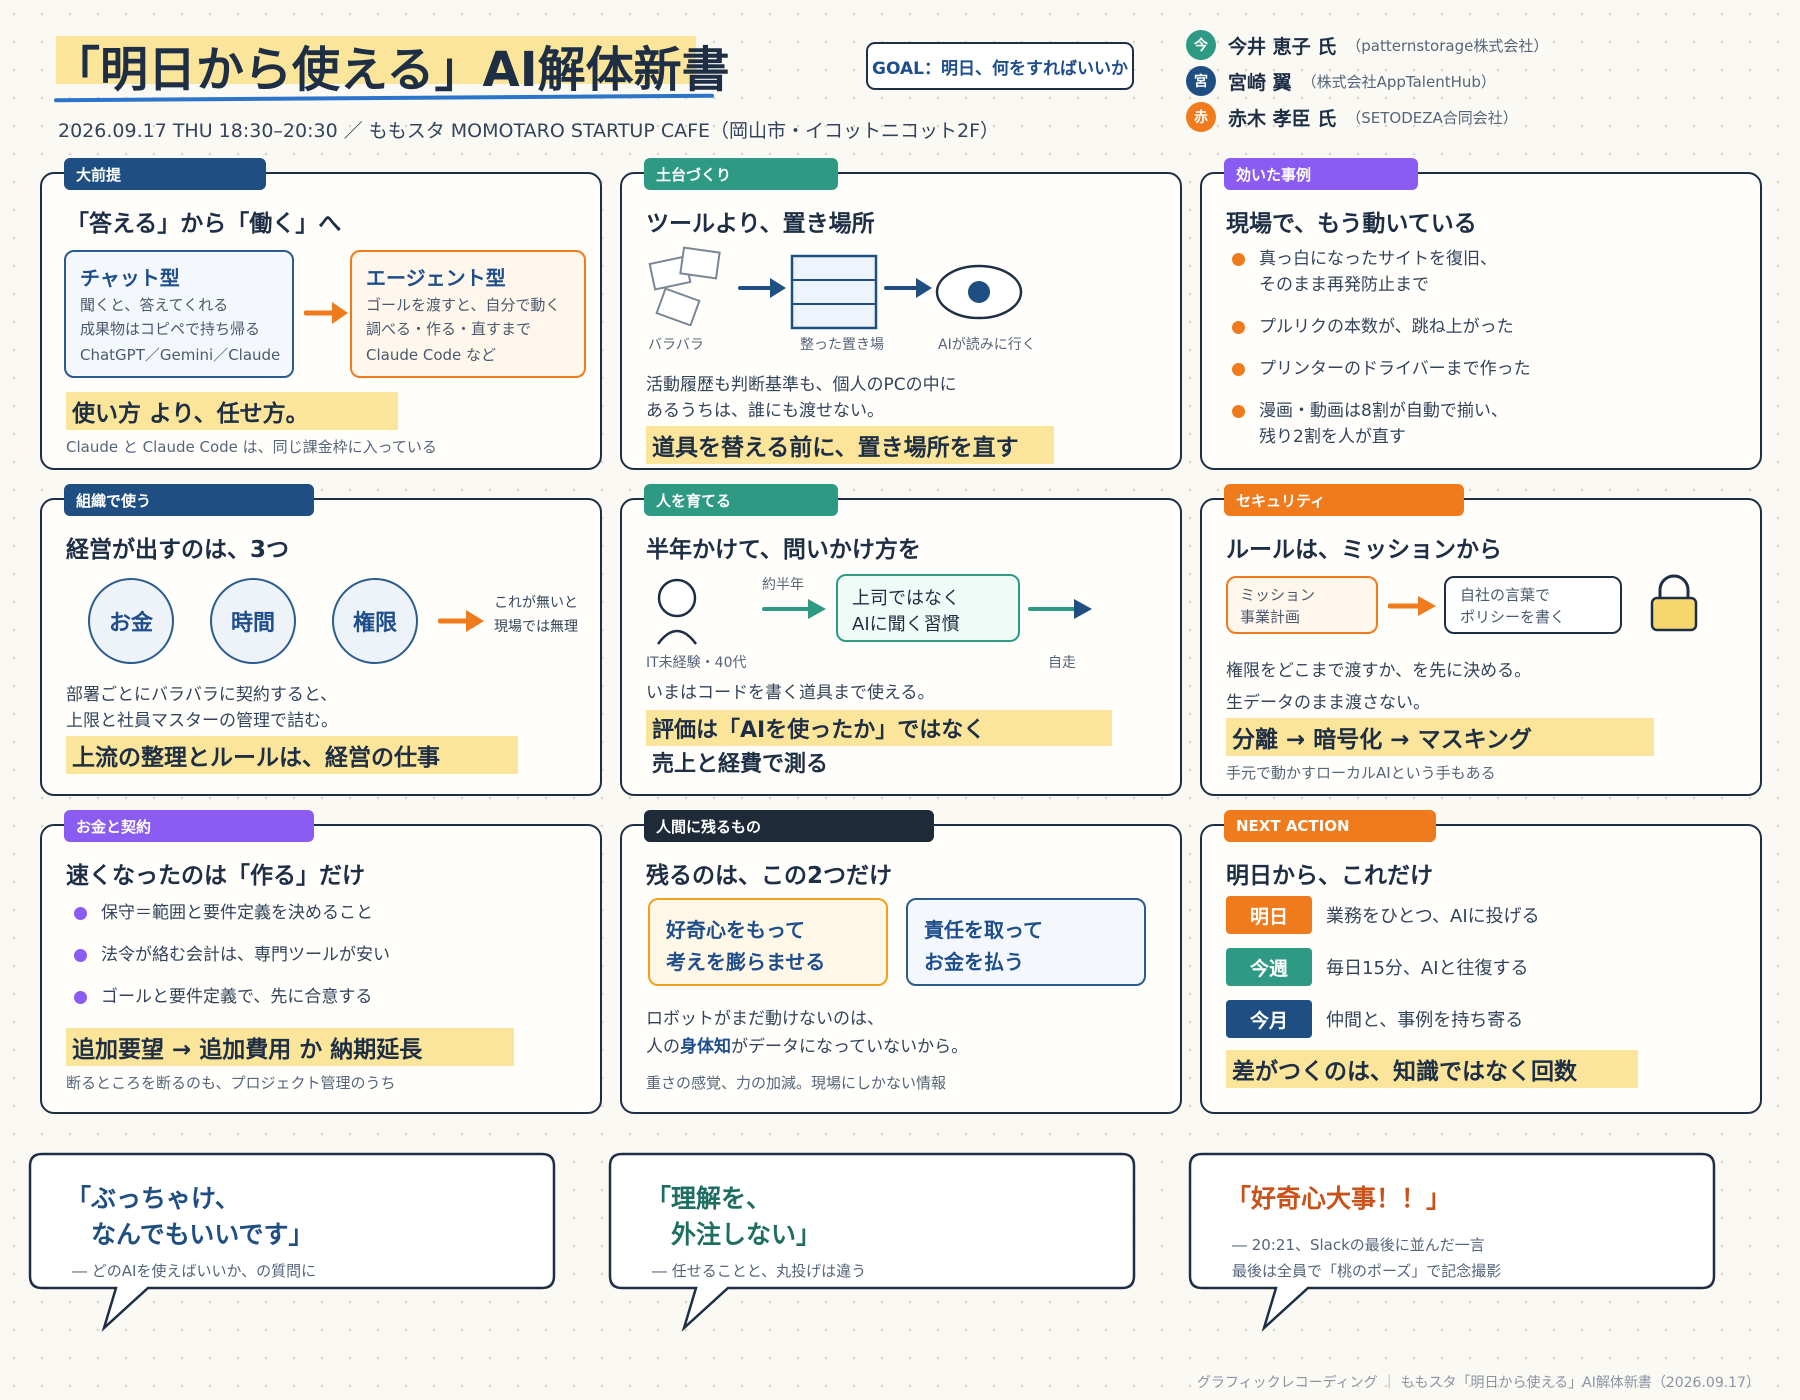  What do you see at coordinates (237, 997) in the screenshot?
I see `contract-text: ゴールと要件定義で、先に合意する` at bounding box center [237, 997].